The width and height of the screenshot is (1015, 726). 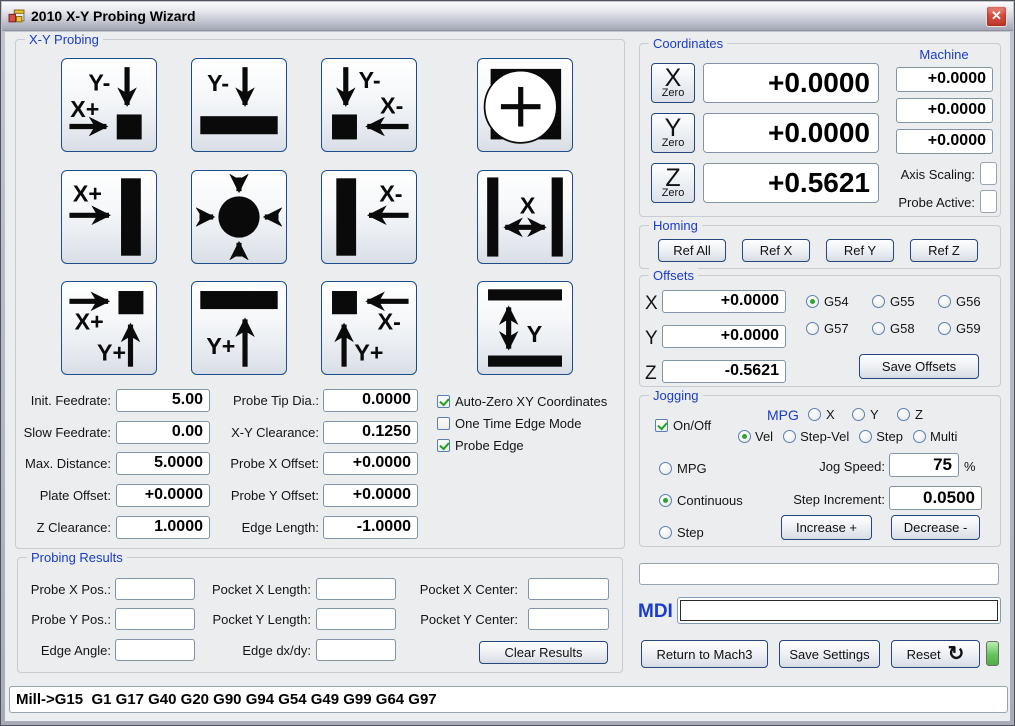 I want to click on probe-edge-xplus-button: X+, so click(x=109, y=217).